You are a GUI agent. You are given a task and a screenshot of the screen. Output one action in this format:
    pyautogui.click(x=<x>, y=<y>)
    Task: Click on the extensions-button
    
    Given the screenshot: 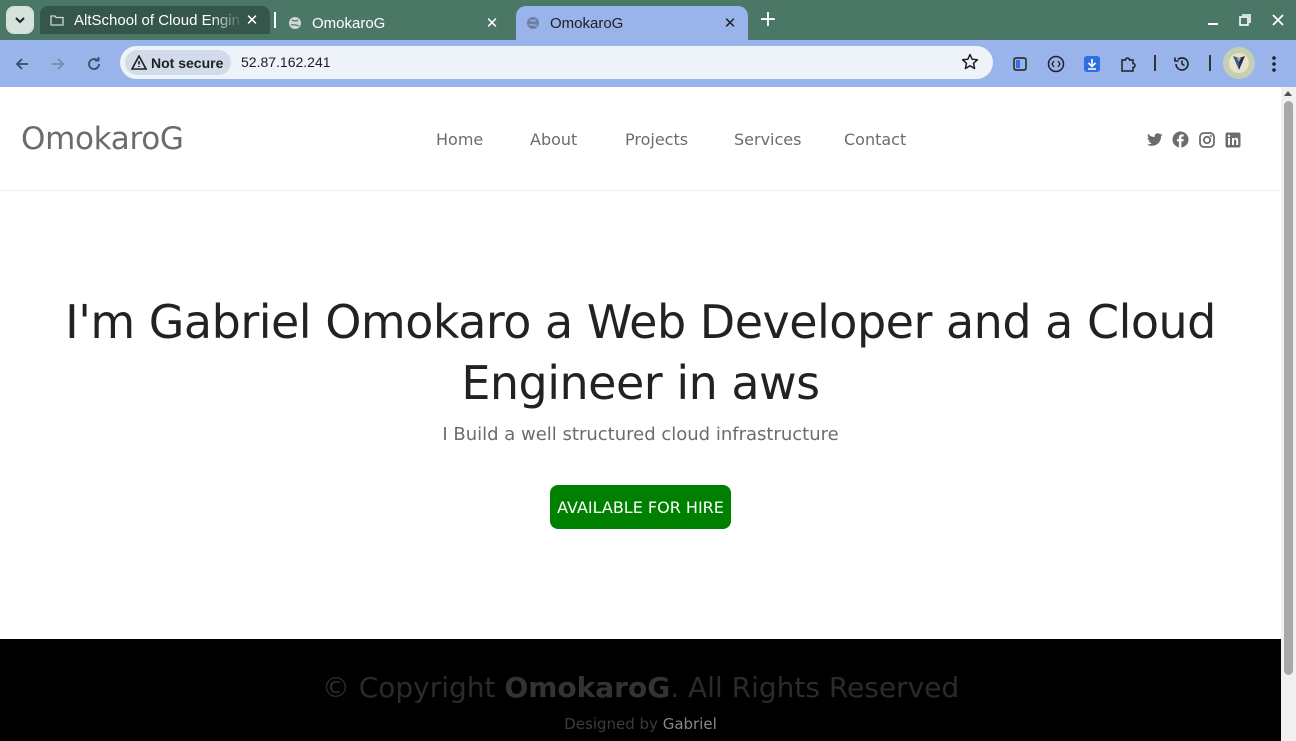 What is the action you would take?
    pyautogui.click(x=1128, y=64)
    